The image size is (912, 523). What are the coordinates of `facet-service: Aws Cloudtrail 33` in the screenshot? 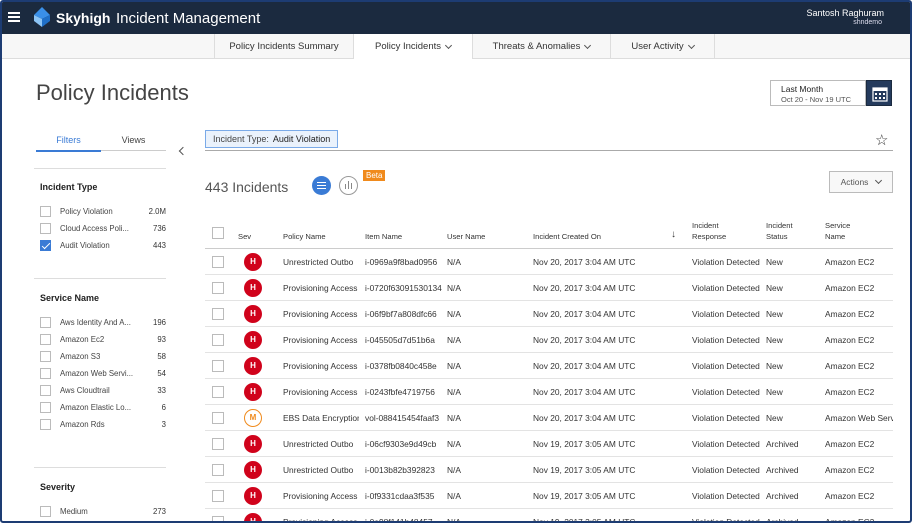 It's located at (103, 391).